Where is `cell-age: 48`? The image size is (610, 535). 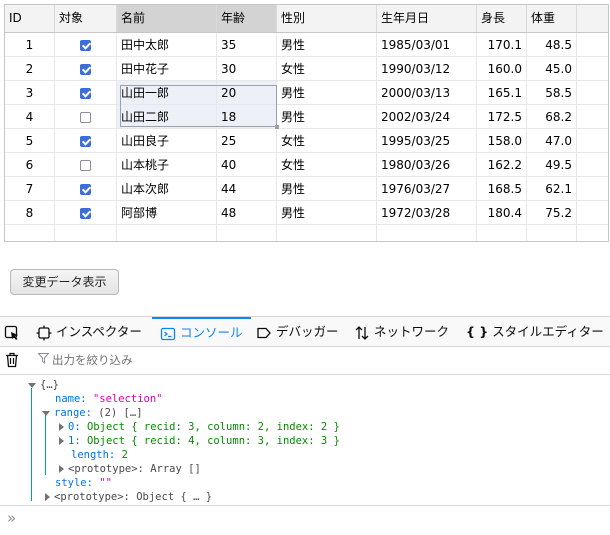 cell-age: 48 is located at coordinates (247, 213).